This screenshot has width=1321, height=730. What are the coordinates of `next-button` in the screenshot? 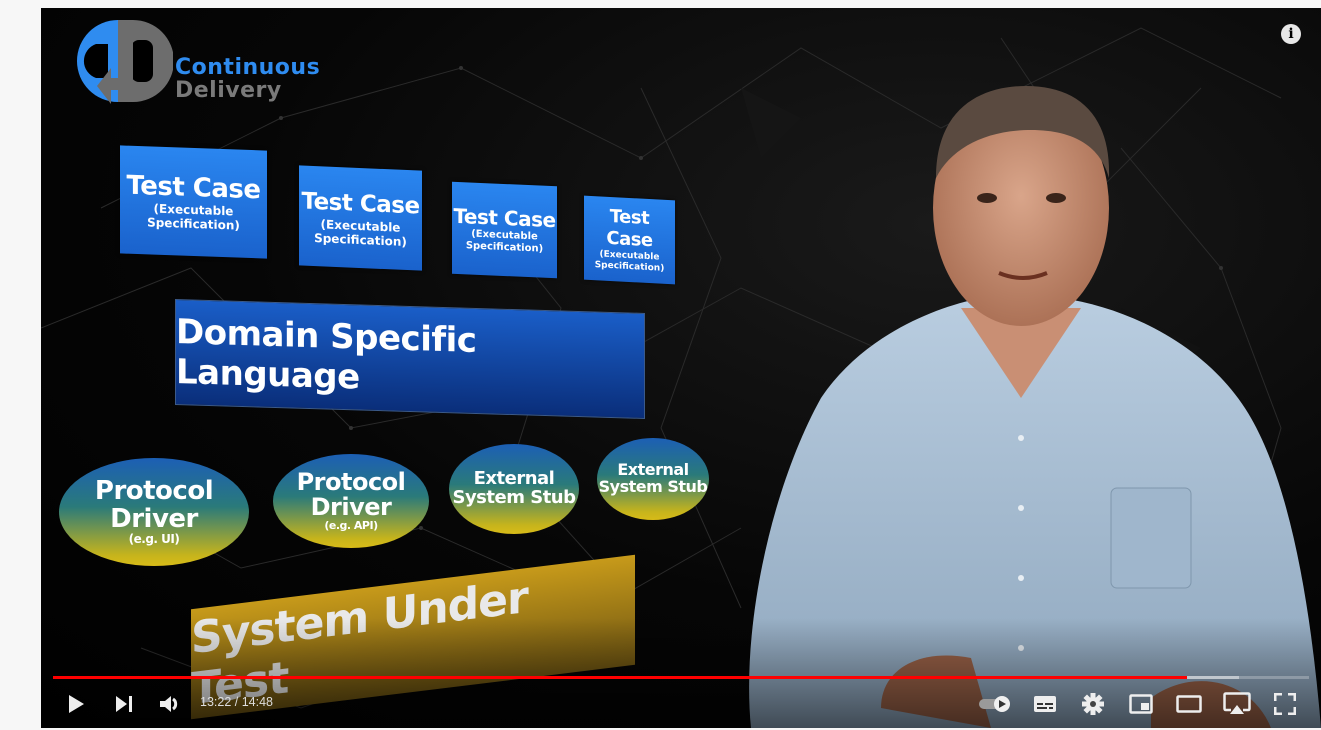 It's located at (124, 704).